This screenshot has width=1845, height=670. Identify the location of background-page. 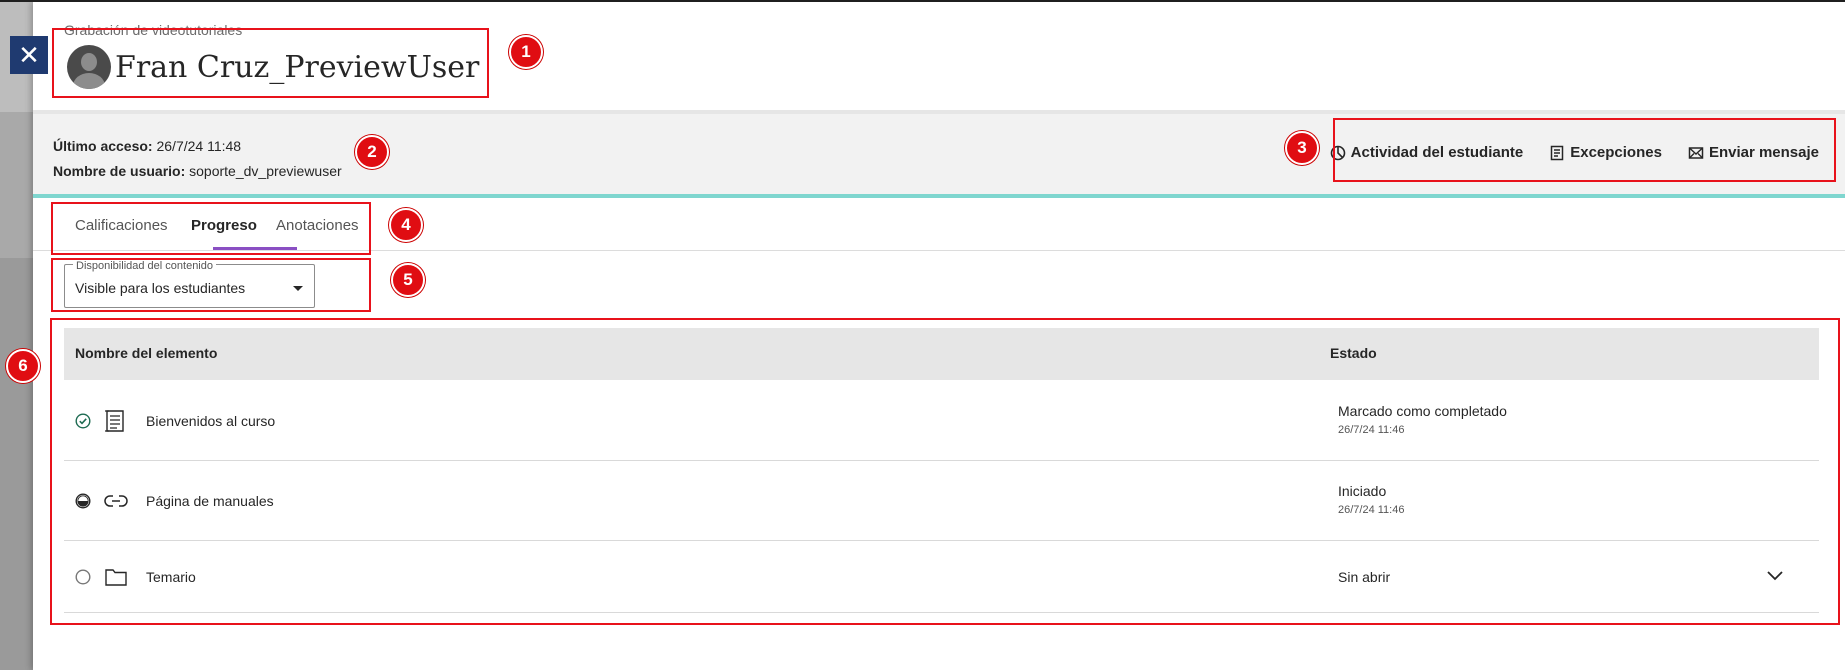
(16, 335).